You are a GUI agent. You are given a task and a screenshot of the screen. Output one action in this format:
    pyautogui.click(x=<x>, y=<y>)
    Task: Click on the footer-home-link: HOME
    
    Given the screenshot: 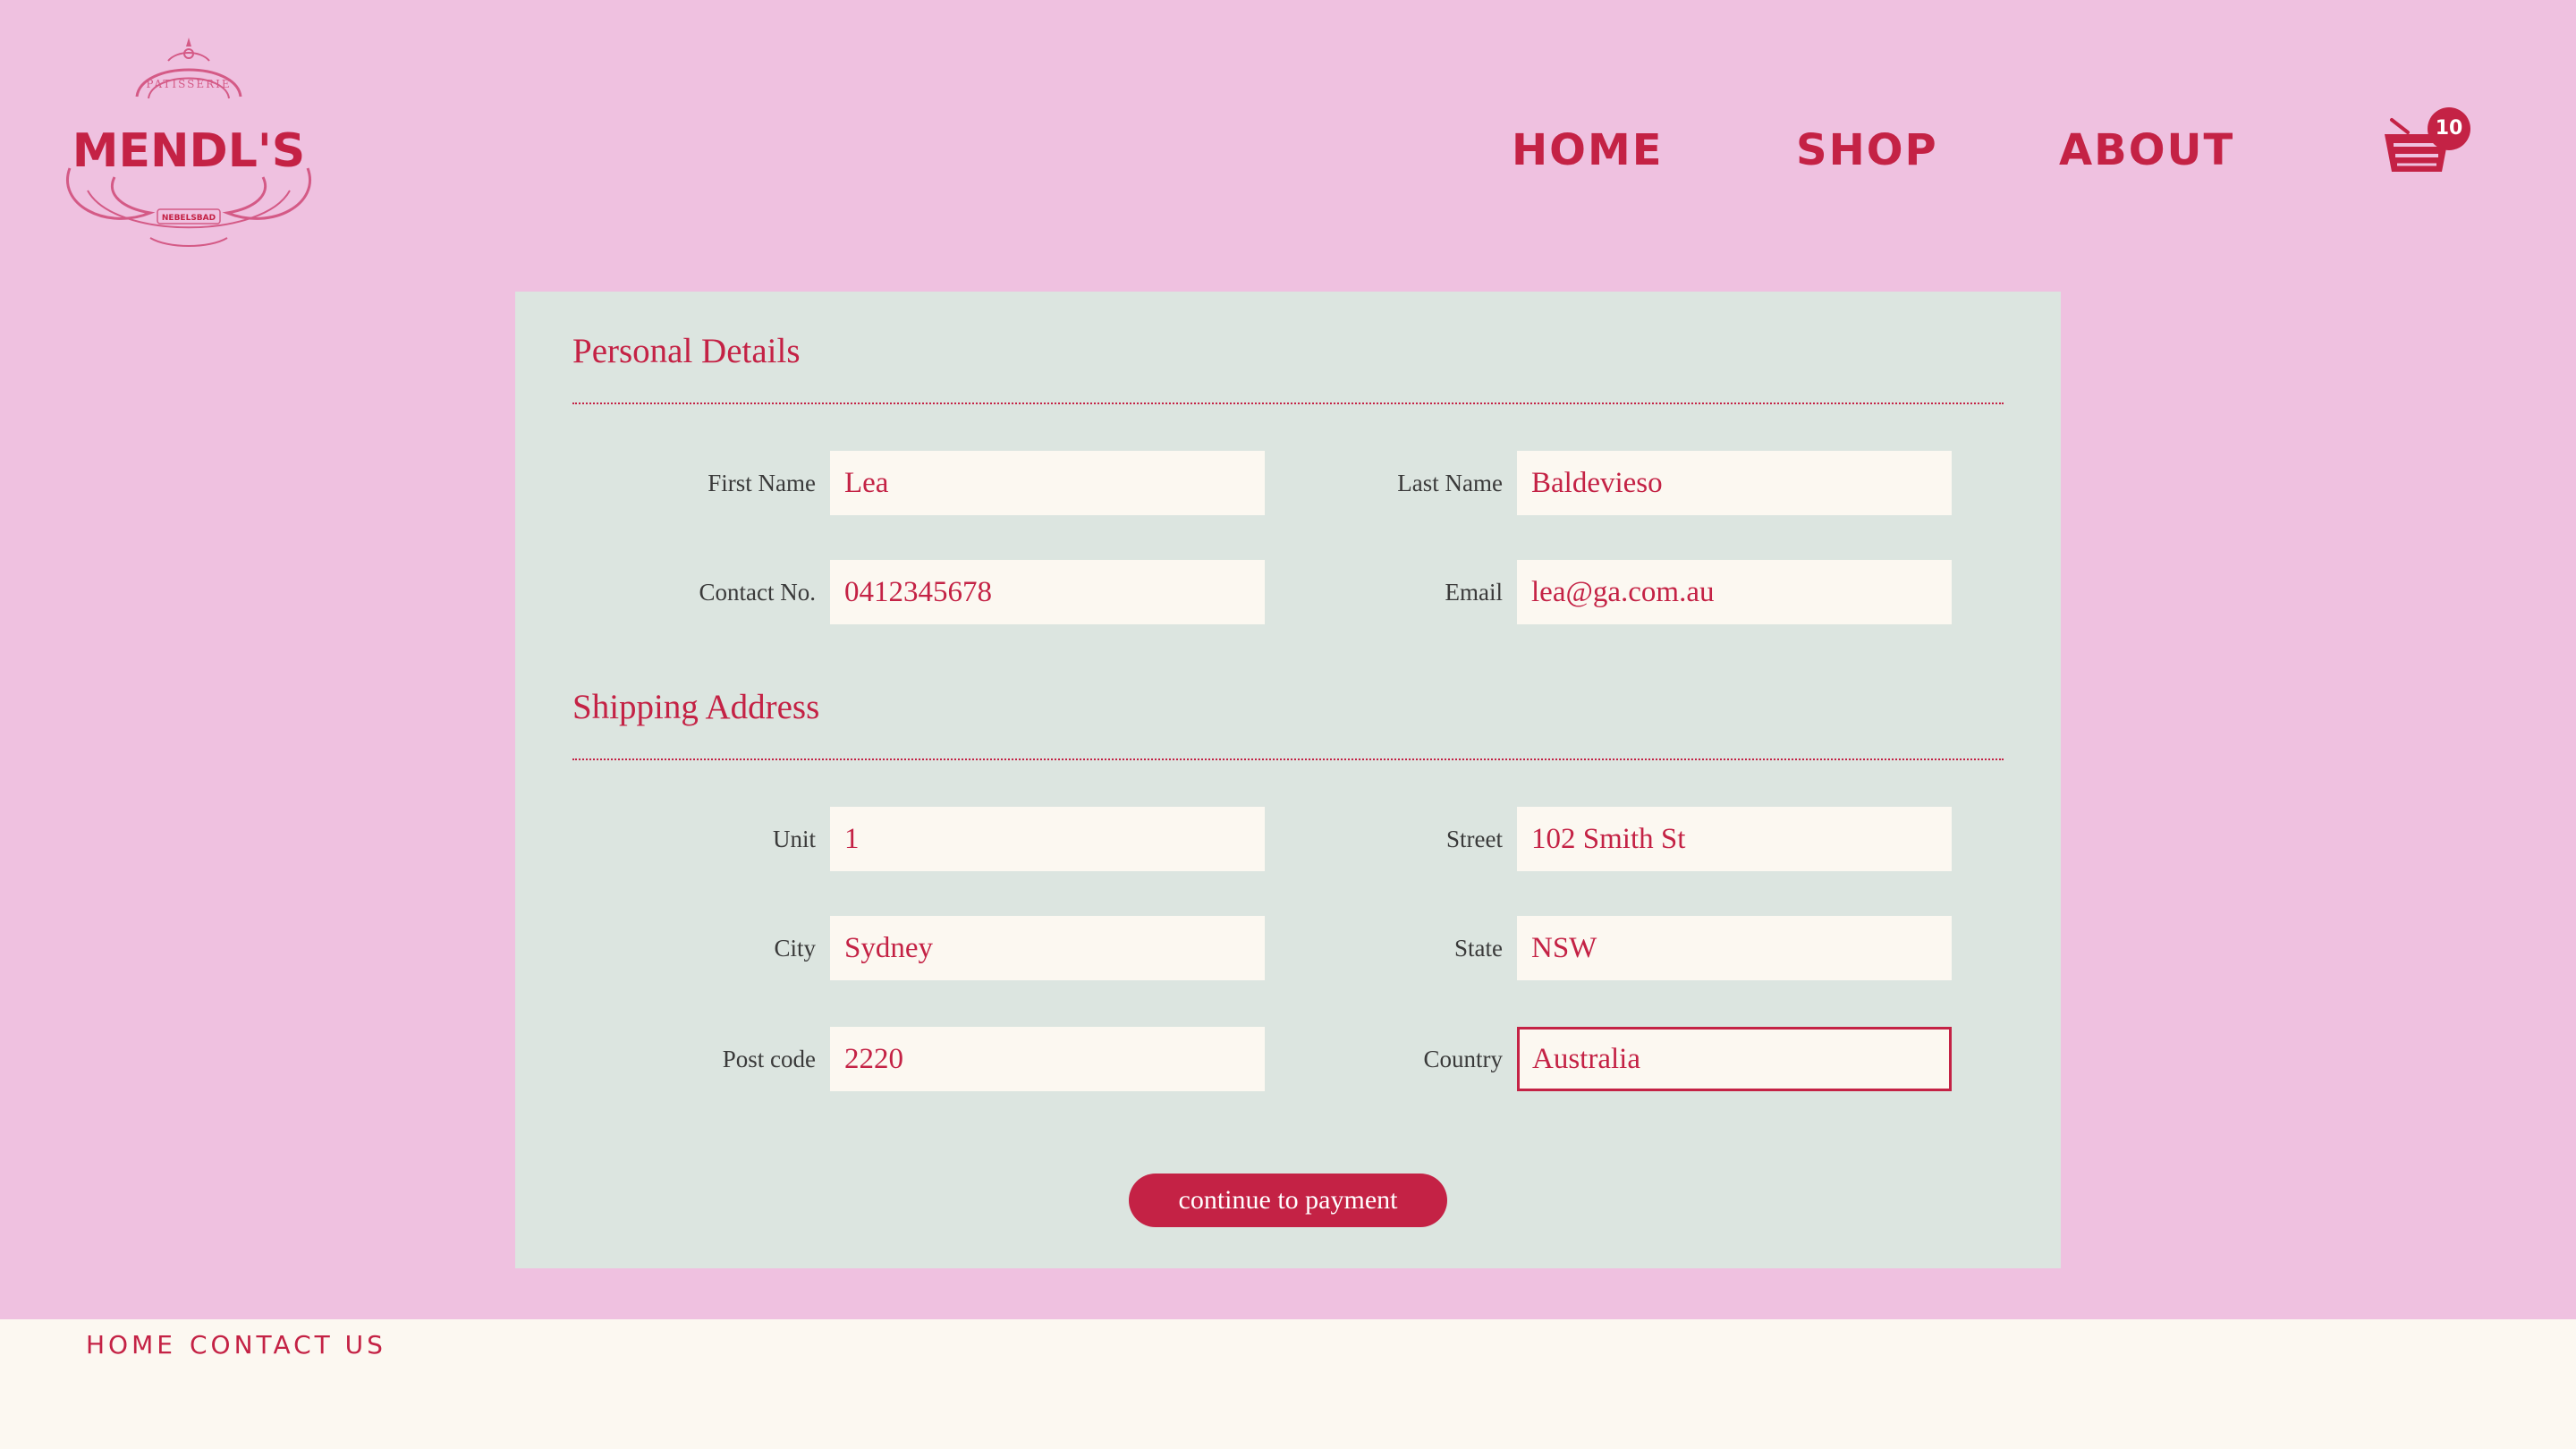 What is the action you would take?
    pyautogui.click(x=131, y=1345)
    